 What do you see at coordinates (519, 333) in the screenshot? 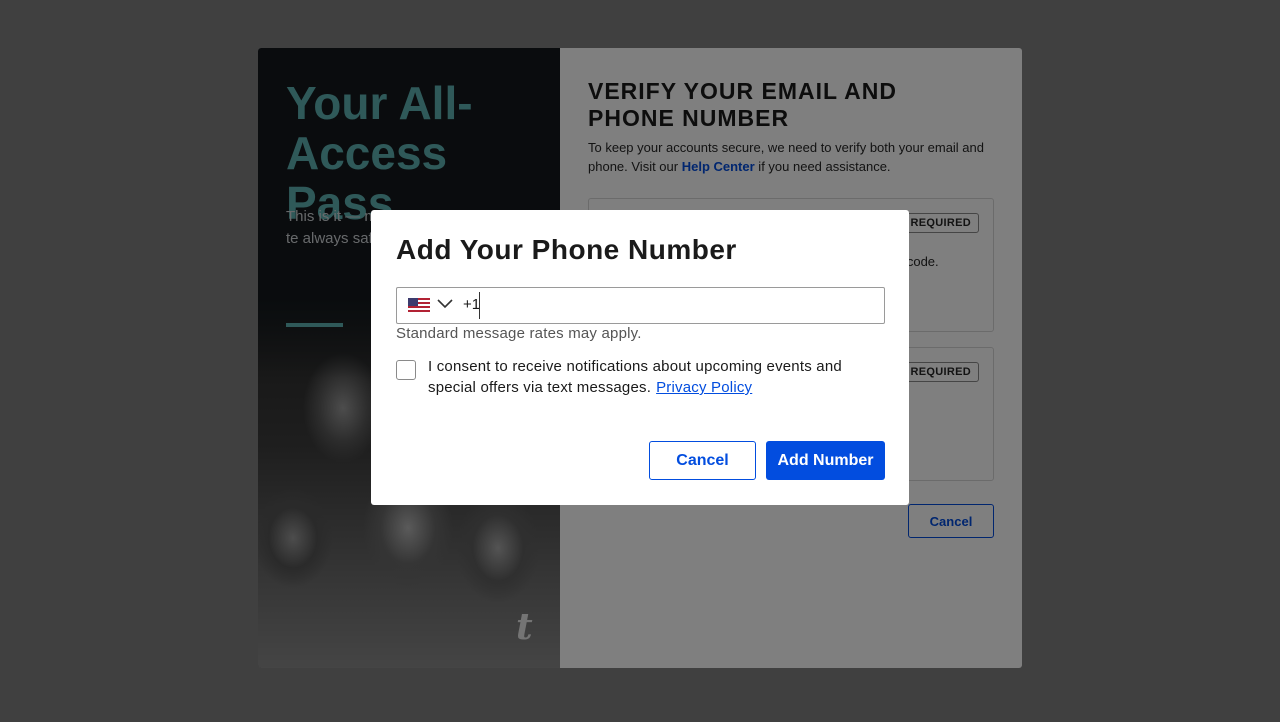
I see `rates-note: Standard message rates may apply.` at bounding box center [519, 333].